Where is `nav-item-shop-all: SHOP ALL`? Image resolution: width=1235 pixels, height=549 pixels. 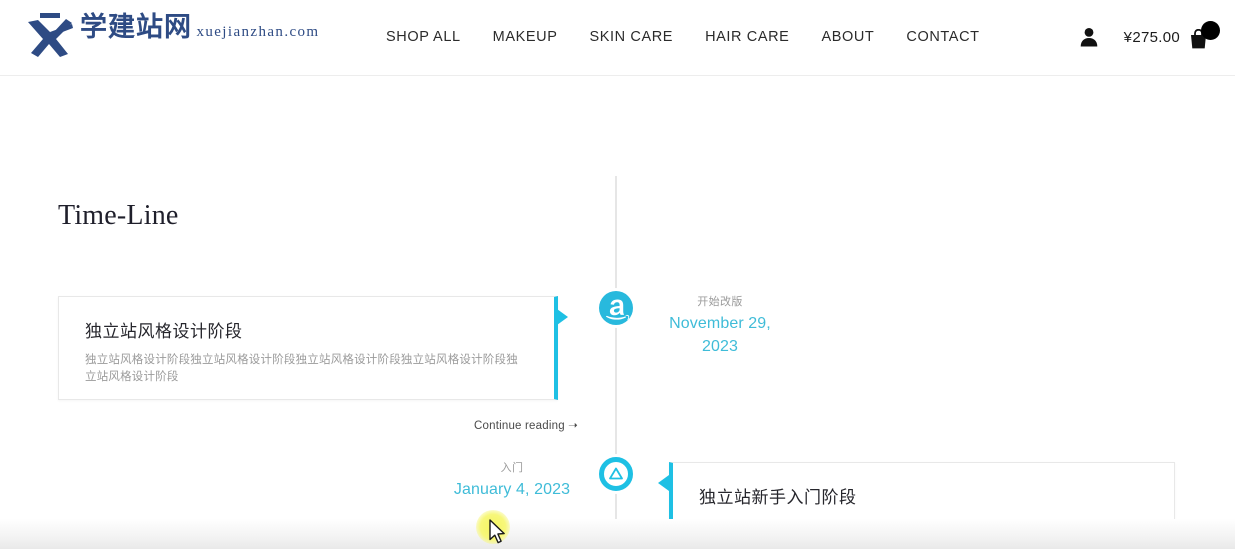 nav-item-shop-all: SHOP ALL is located at coordinates (431, 37).